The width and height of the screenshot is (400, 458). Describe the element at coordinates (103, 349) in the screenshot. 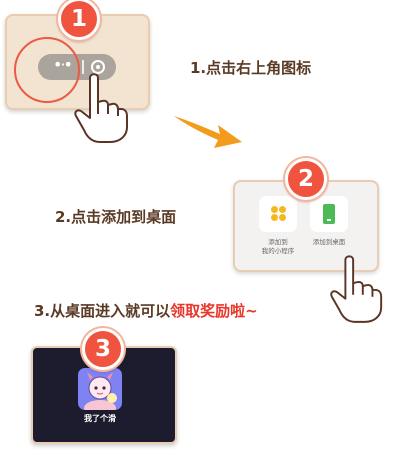

I see `step3-badge: 3` at that location.